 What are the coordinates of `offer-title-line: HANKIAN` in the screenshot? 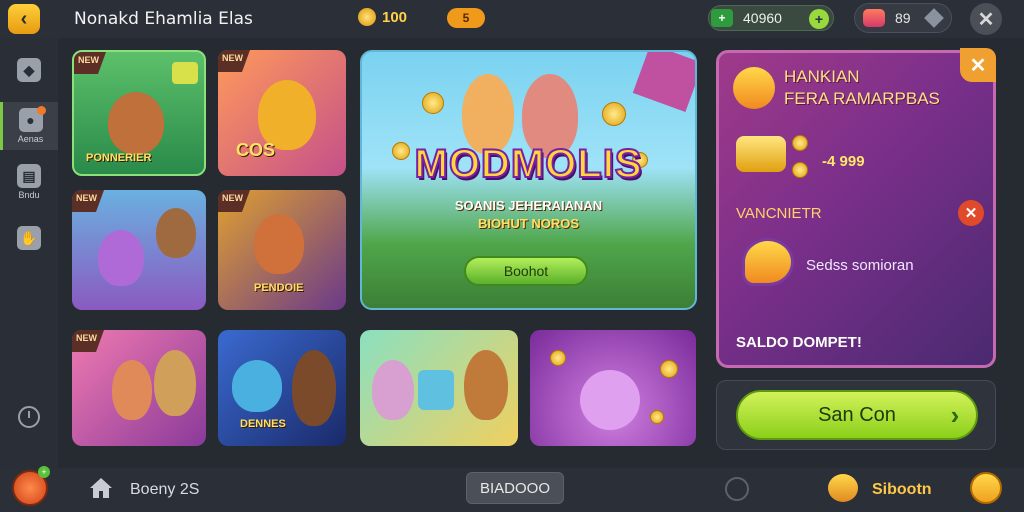 It's located at (822, 76).